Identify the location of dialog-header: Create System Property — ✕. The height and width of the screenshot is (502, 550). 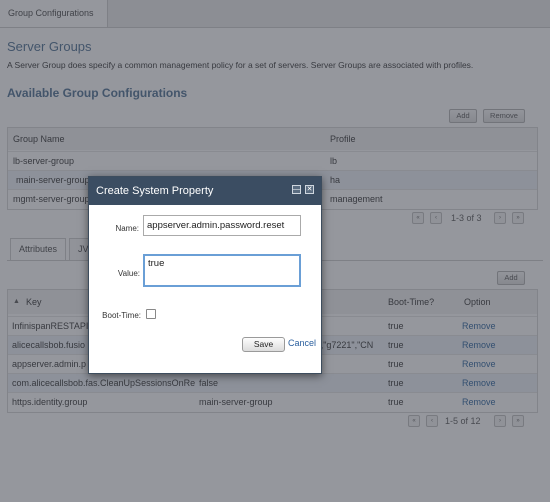
(205, 191).